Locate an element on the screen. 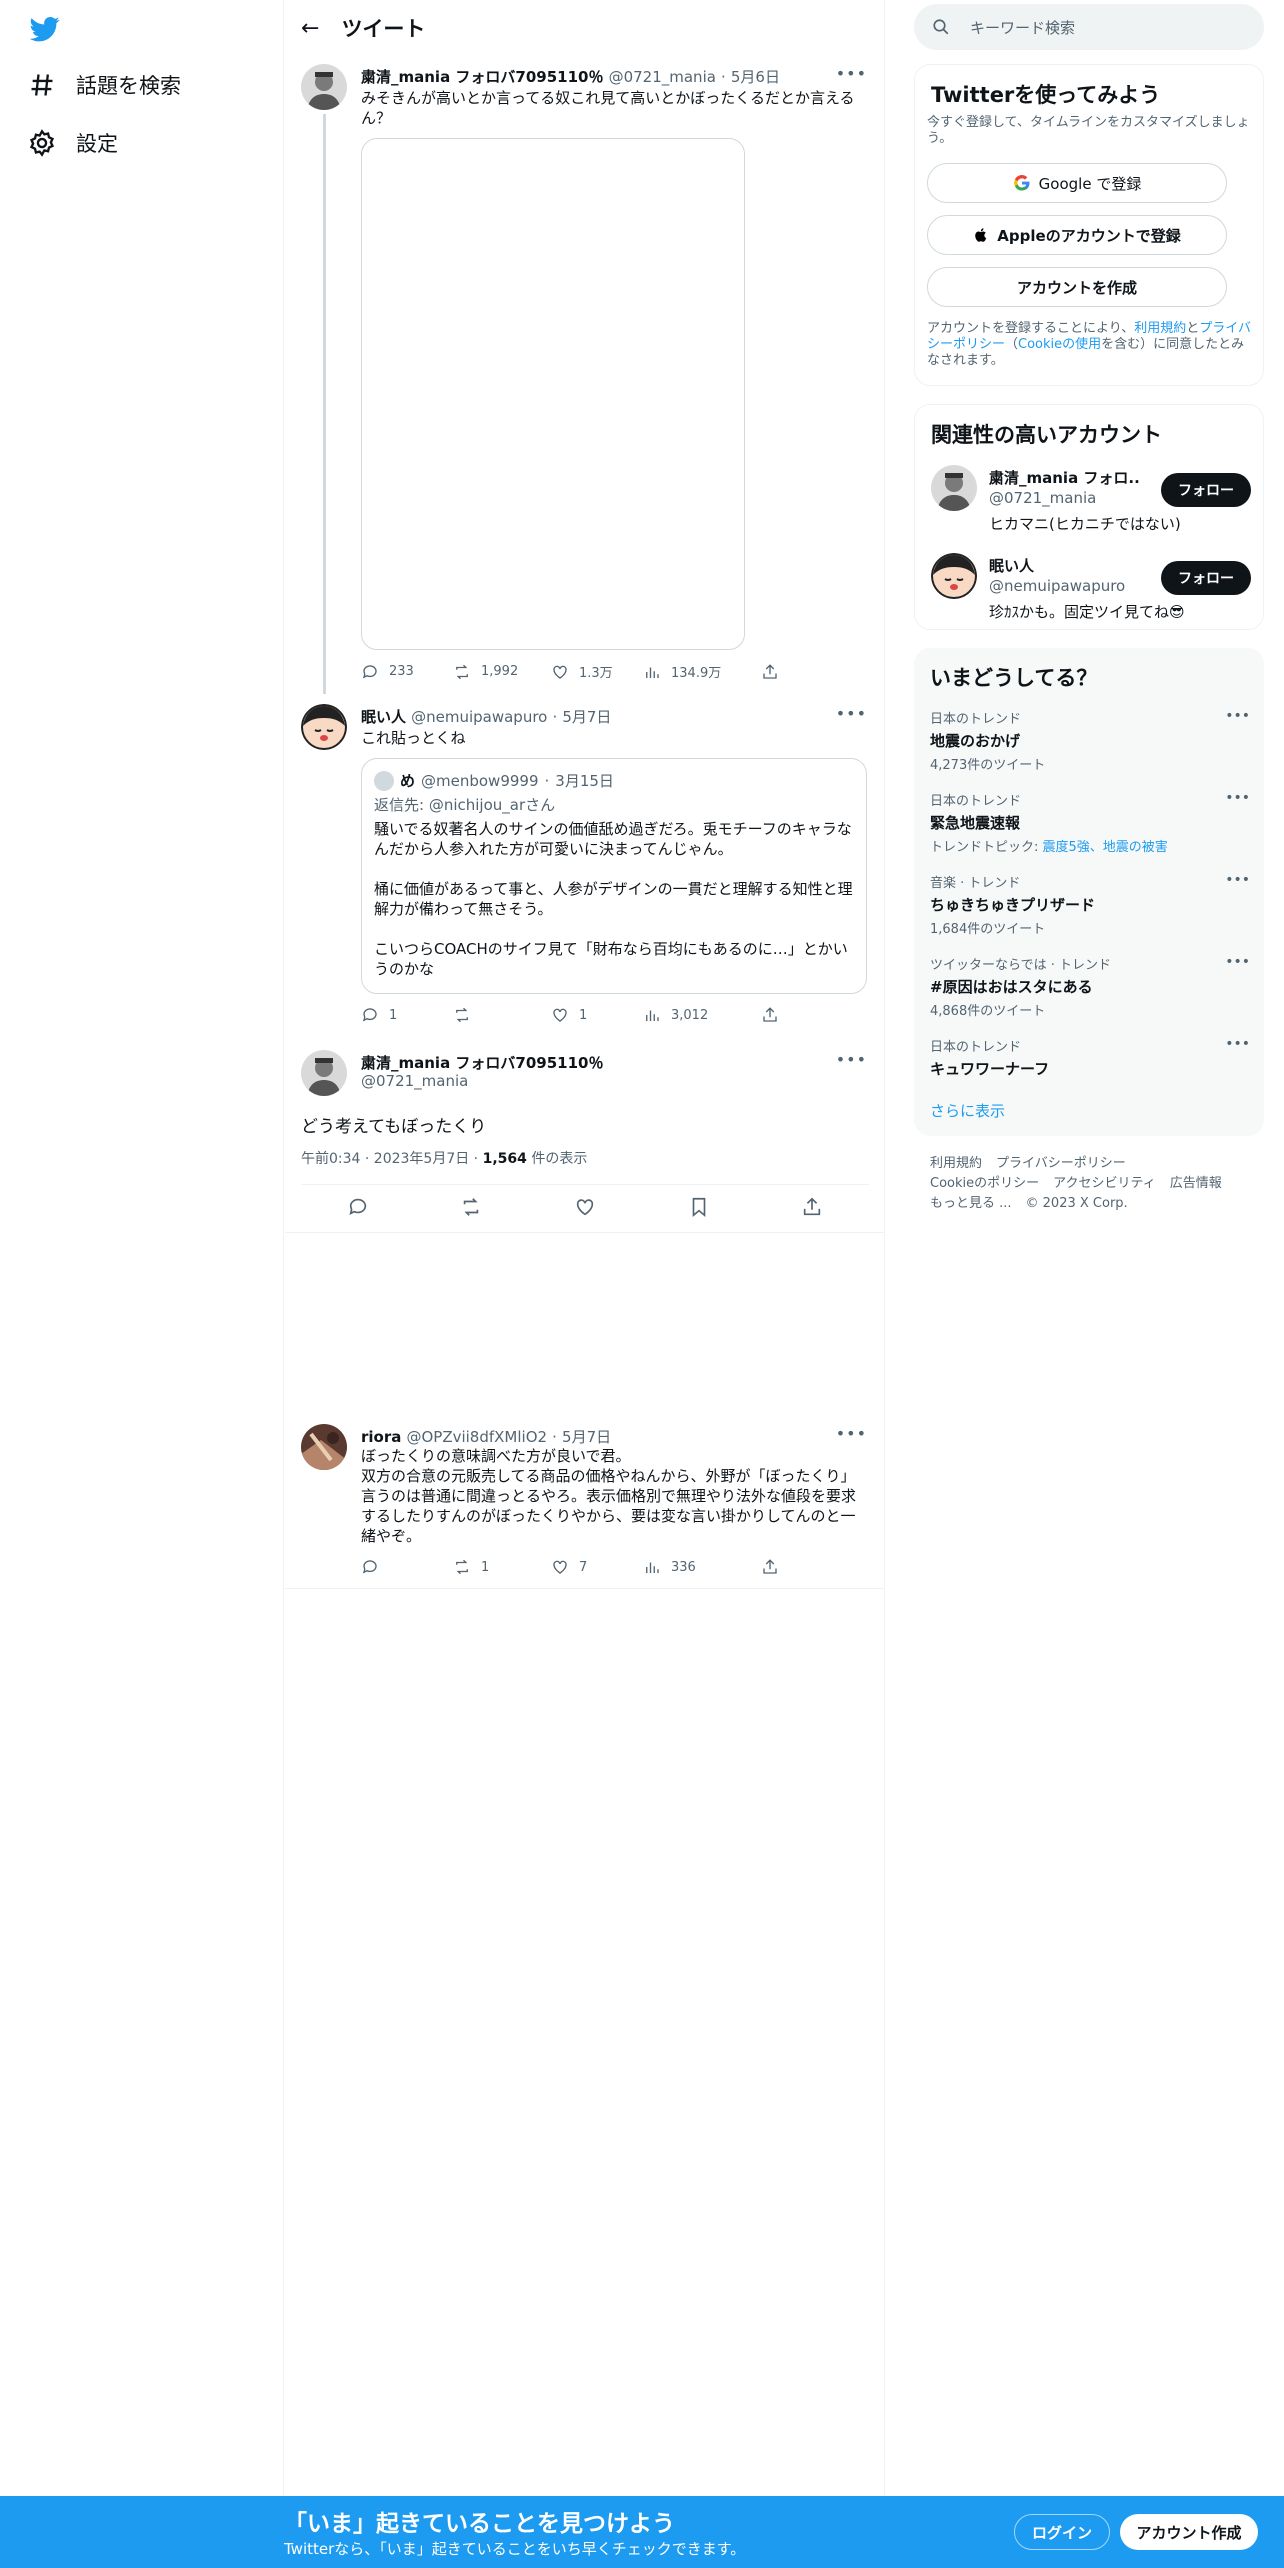 This screenshot has height=2568, width=1284. footer-terms: 利用規約 is located at coordinates (956, 1163).